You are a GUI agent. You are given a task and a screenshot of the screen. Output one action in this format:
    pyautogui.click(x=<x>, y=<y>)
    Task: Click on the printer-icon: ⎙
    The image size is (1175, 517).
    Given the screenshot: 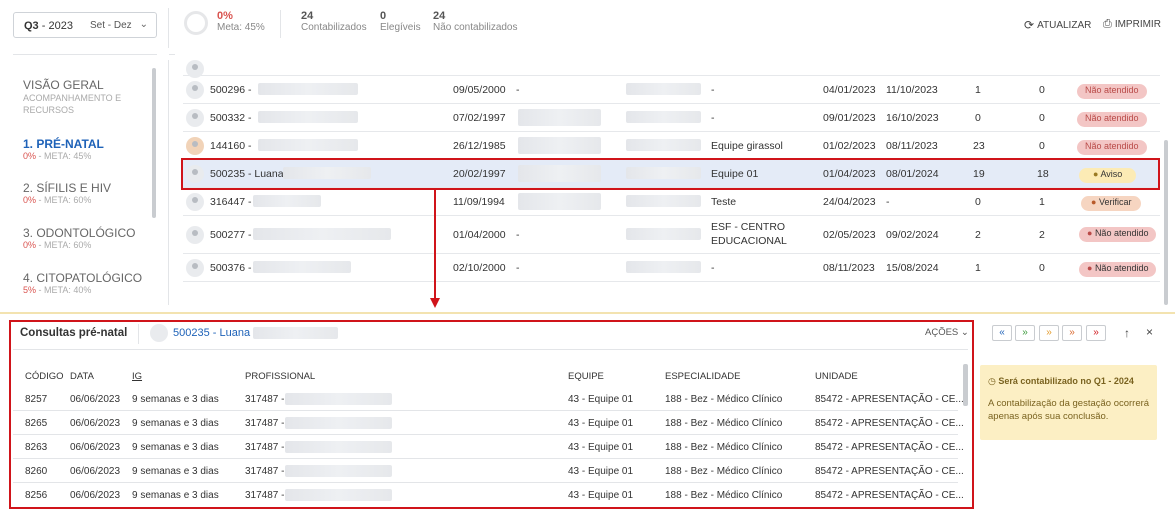 What is the action you would take?
    pyautogui.click(x=1107, y=24)
    